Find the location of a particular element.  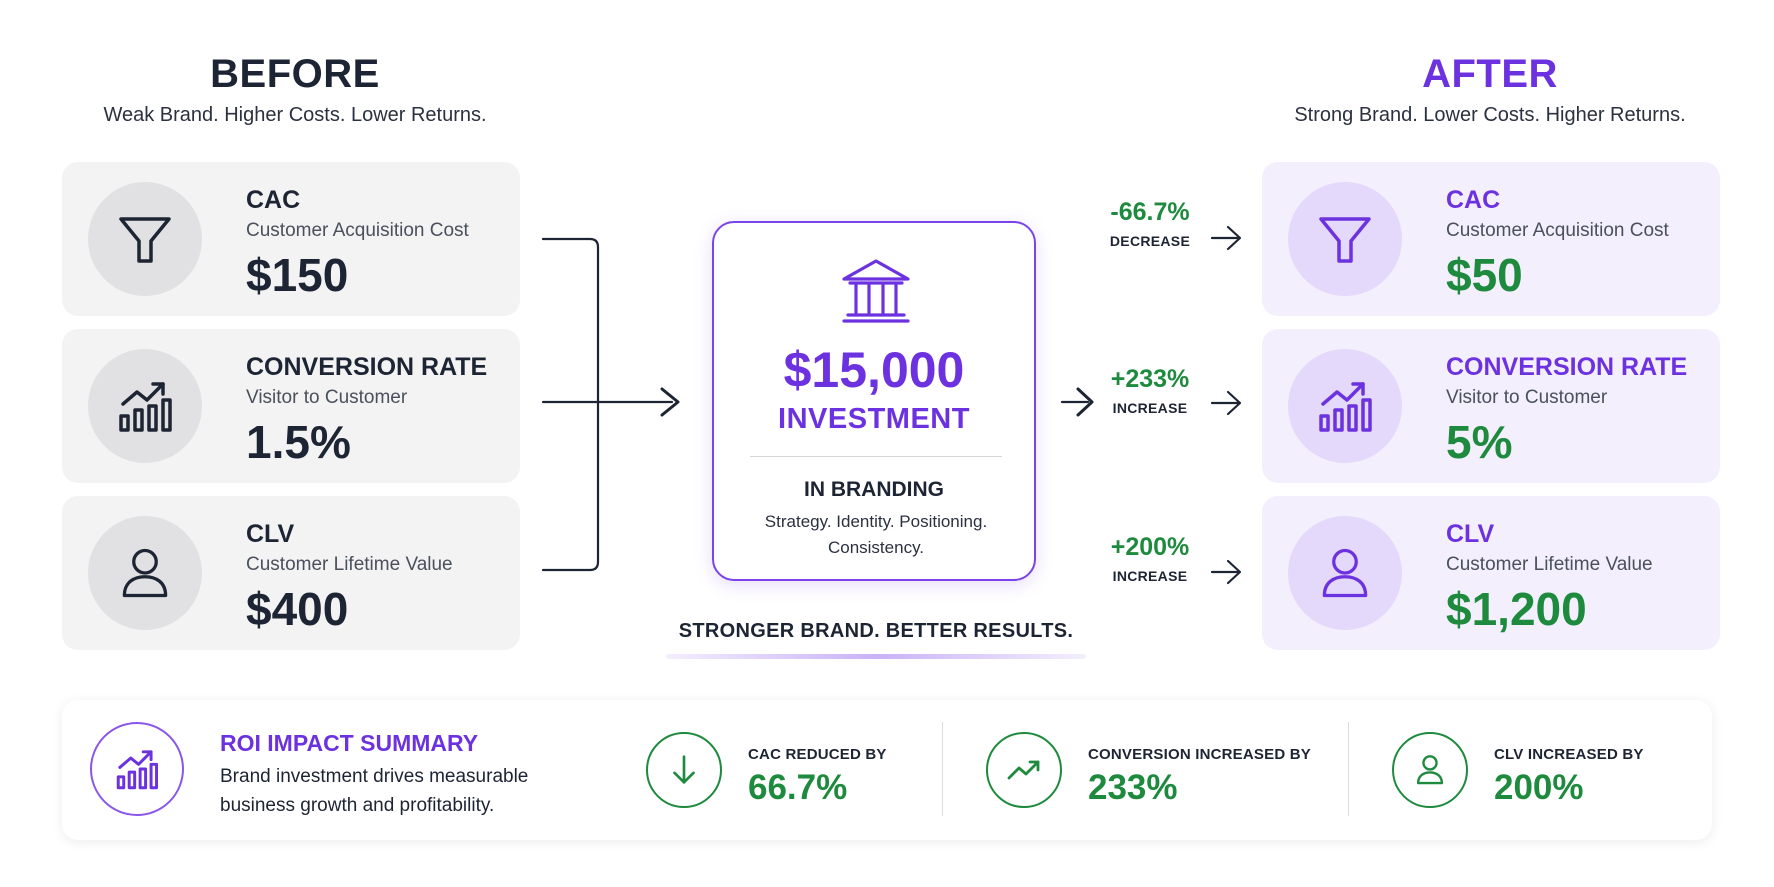

card-title: CONVERSION RATE is located at coordinates (1567, 367).